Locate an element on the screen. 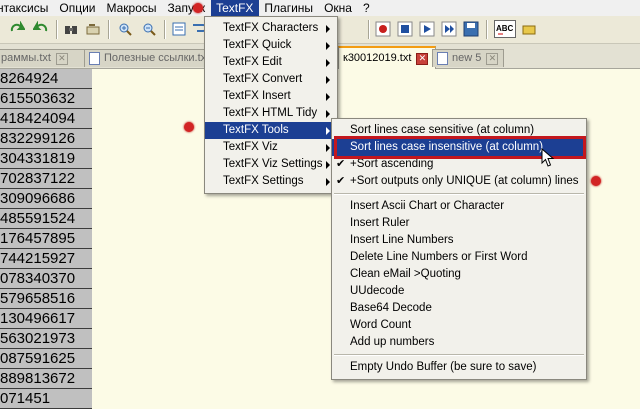 This screenshot has width=640, height=409. menu-windows: Окна is located at coordinates (338, 8).